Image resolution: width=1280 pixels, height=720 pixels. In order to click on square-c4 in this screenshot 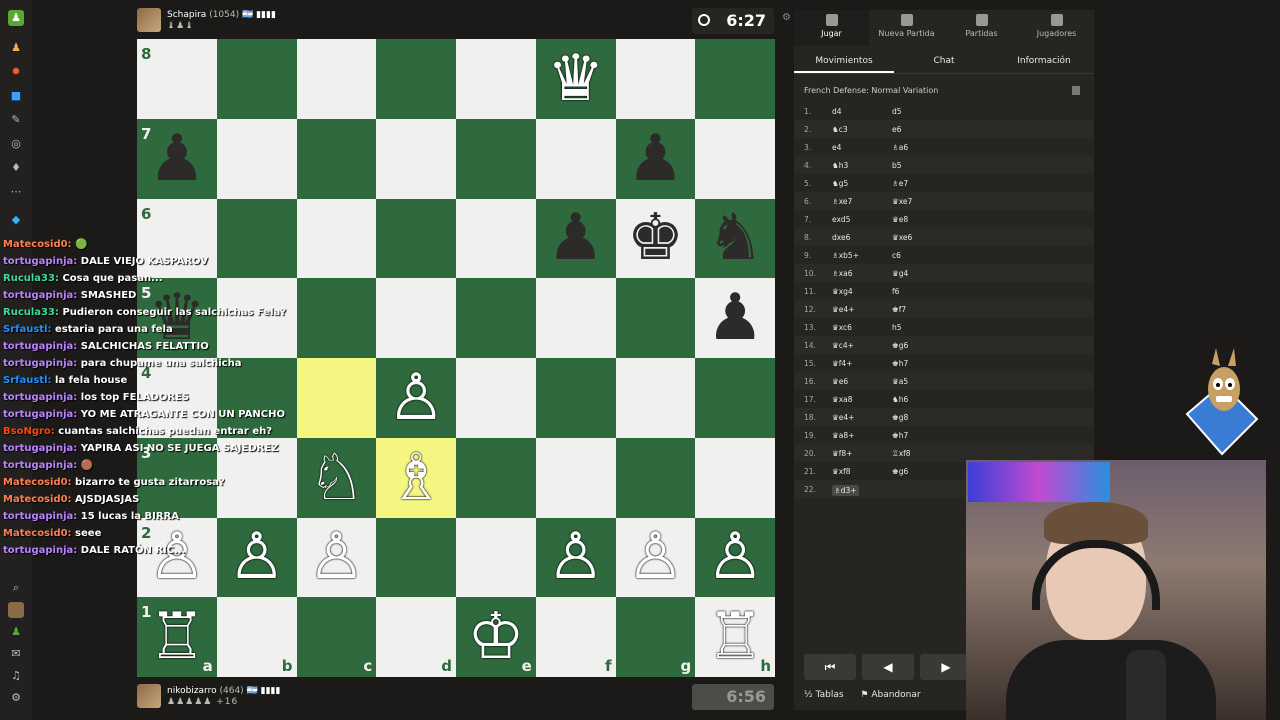, I will do `click(336, 398)`.